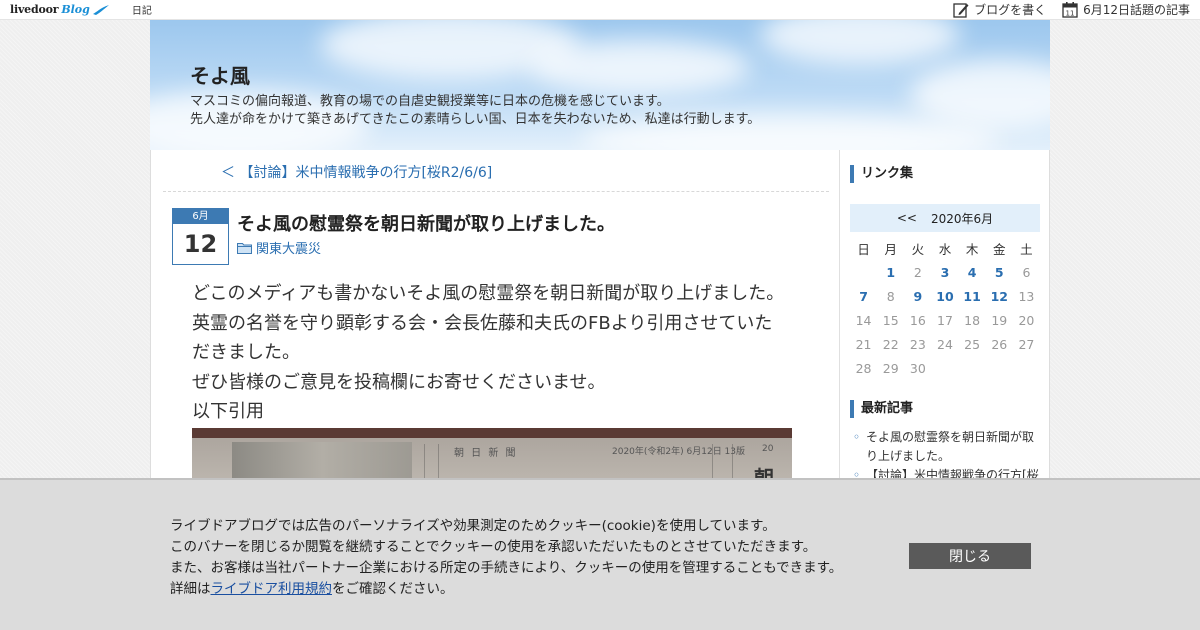  Describe the element at coordinates (881, 409) in the screenshot. I see `recent-articles-heading: 最新記事` at that location.